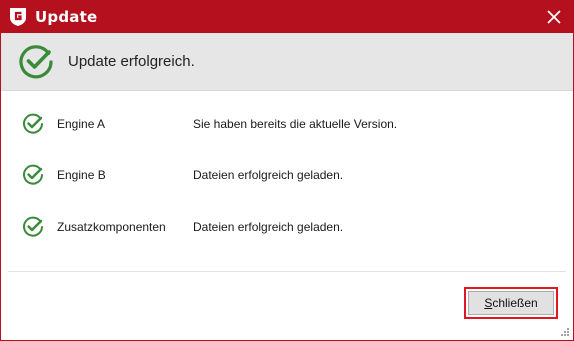 The width and height of the screenshot is (574, 341). What do you see at coordinates (131, 61) in the screenshot?
I see `status-message: Update erfolgreich.` at bounding box center [131, 61].